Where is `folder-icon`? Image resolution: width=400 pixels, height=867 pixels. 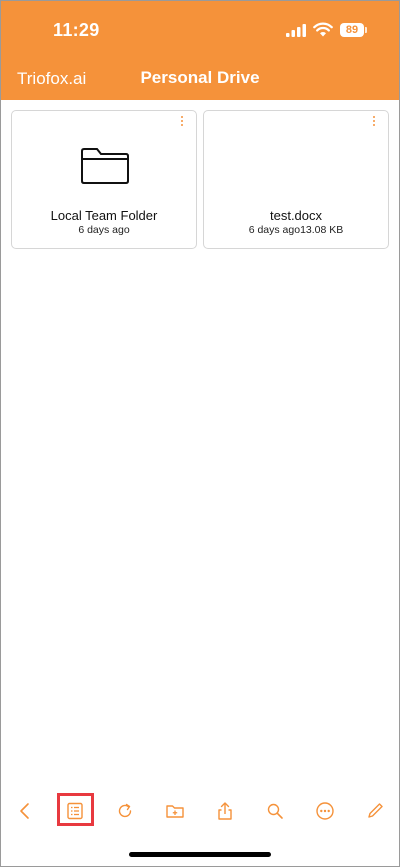
folder-icon is located at coordinates (105, 166).